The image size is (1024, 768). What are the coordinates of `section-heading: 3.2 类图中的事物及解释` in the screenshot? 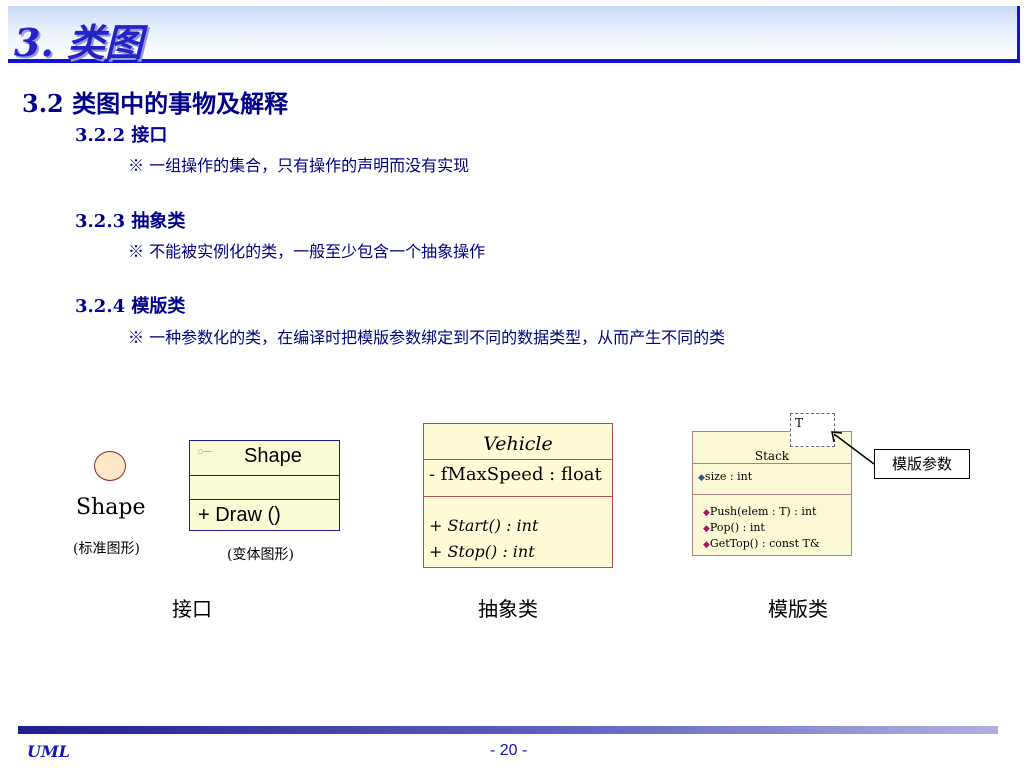 It's located at (155, 103).